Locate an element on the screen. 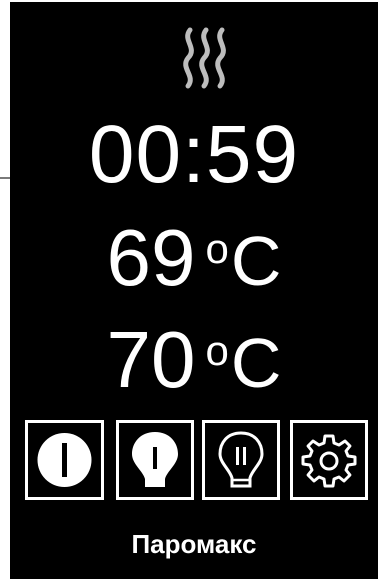  power-icon is located at coordinates (64, 460).